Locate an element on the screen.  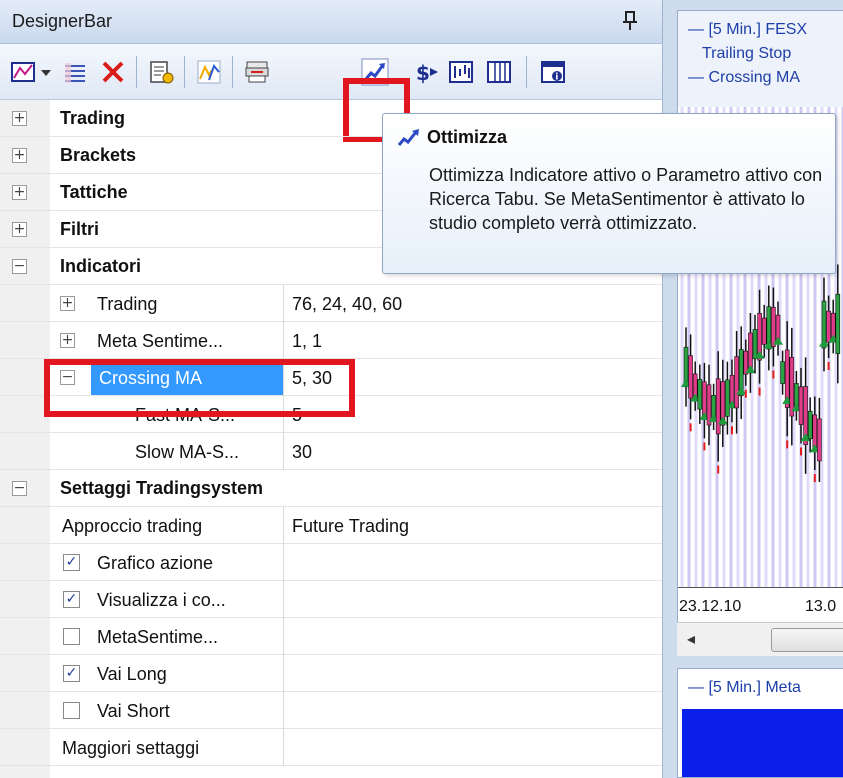
indicator-row-meta-sentimentor: + Meta Sentime... 1, 1 is located at coordinates (331, 340).